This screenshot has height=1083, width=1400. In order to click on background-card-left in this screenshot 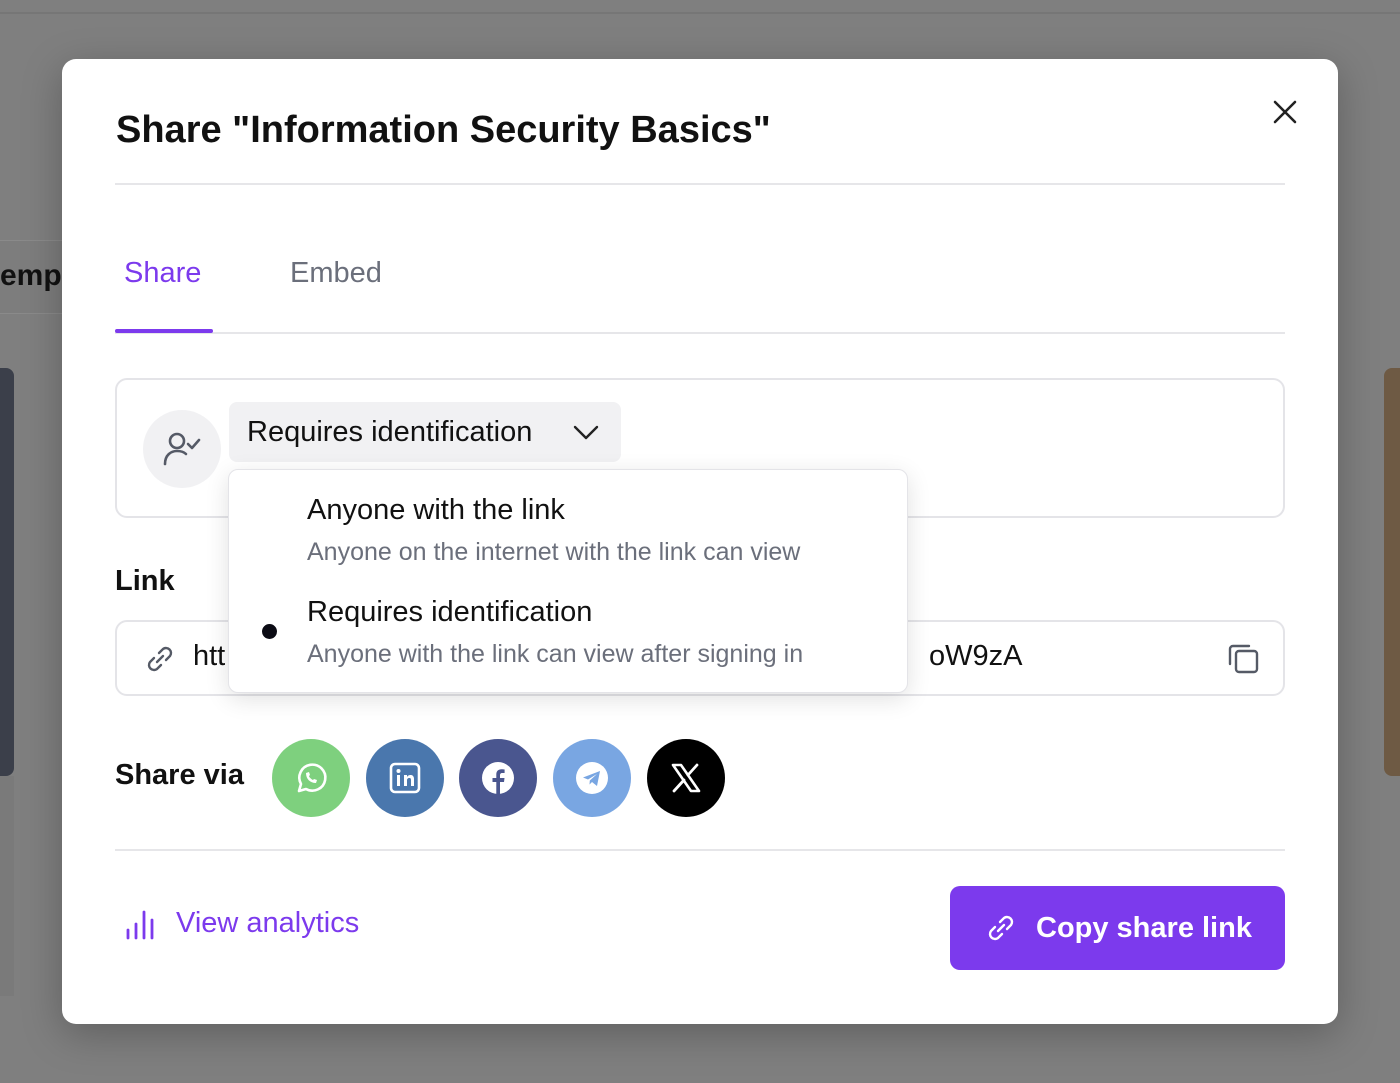, I will do `click(7, 572)`.